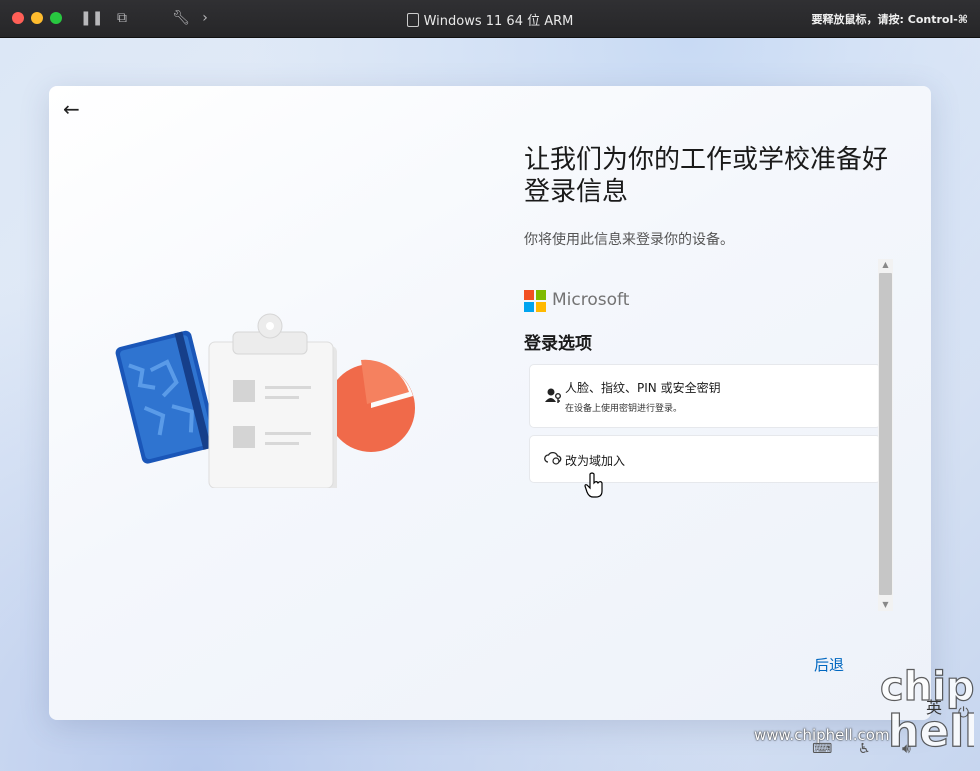  Describe the element at coordinates (705, 459) in the screenshot. I see `domain-join-option: 改为域加入` at that location.